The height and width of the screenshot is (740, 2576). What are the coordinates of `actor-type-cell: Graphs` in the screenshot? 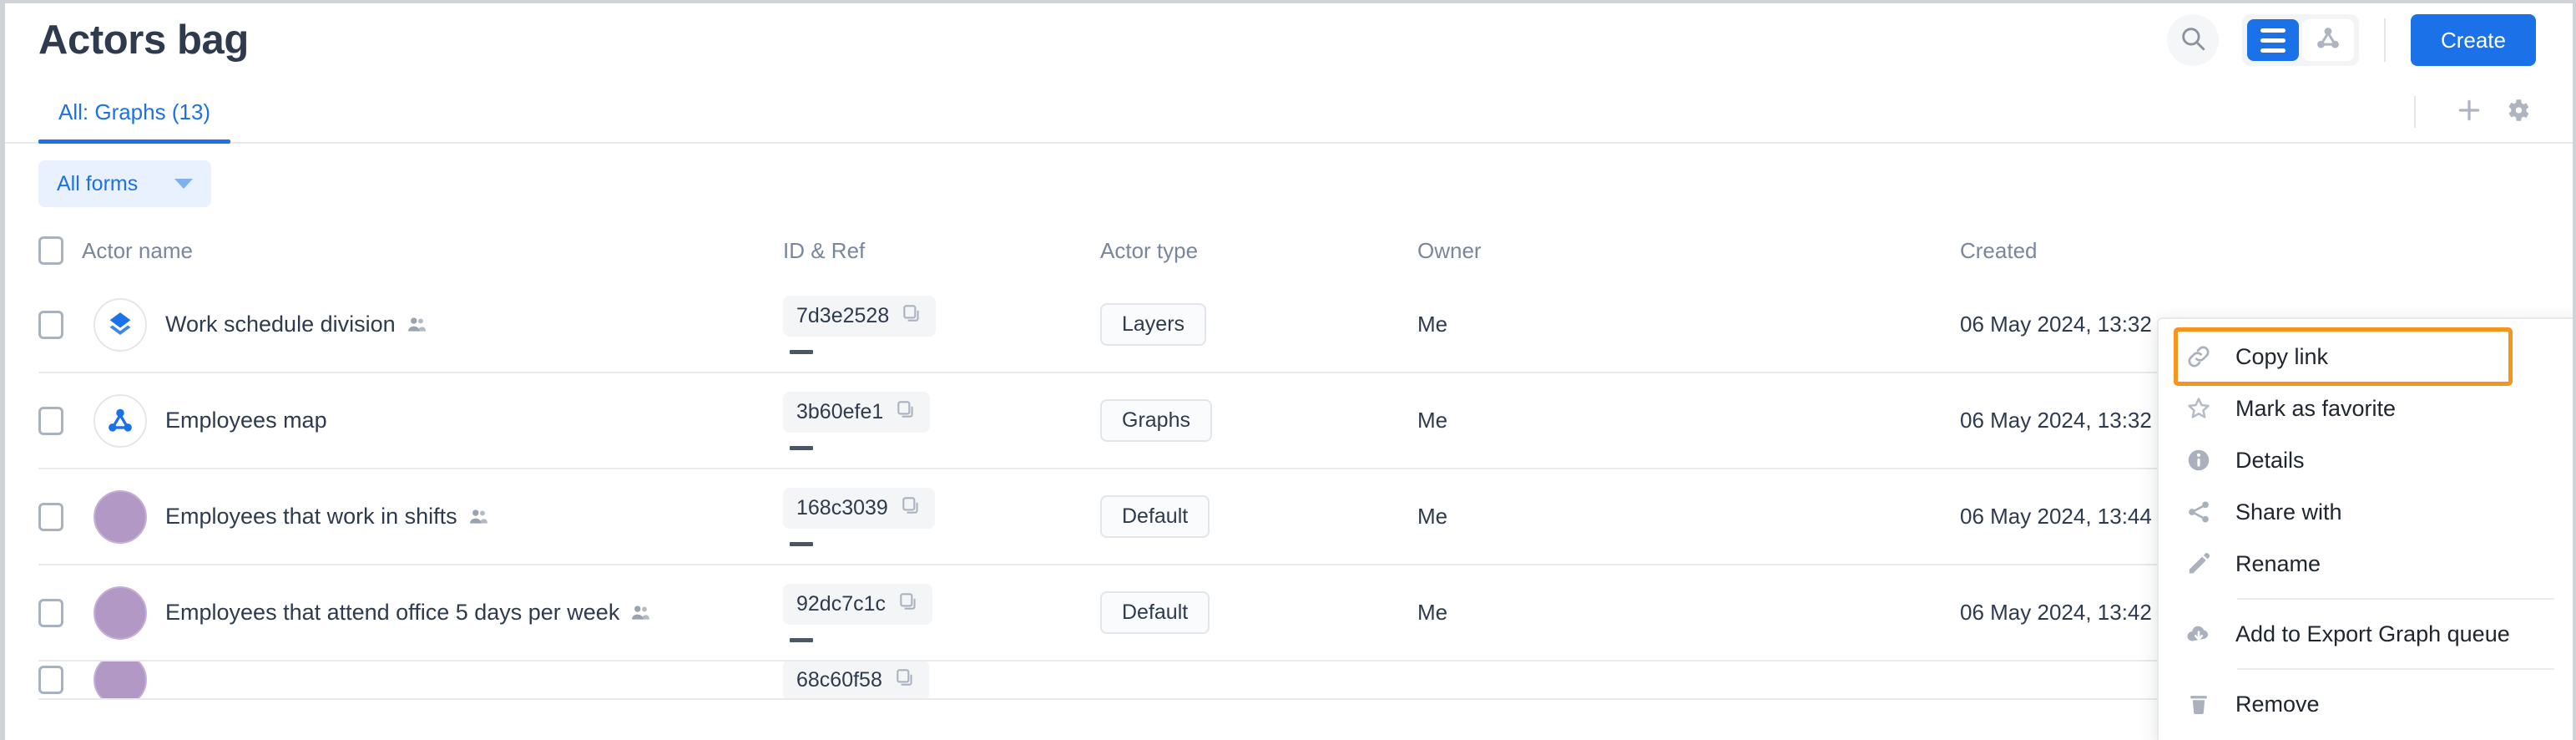 It's located at (1258, 420).